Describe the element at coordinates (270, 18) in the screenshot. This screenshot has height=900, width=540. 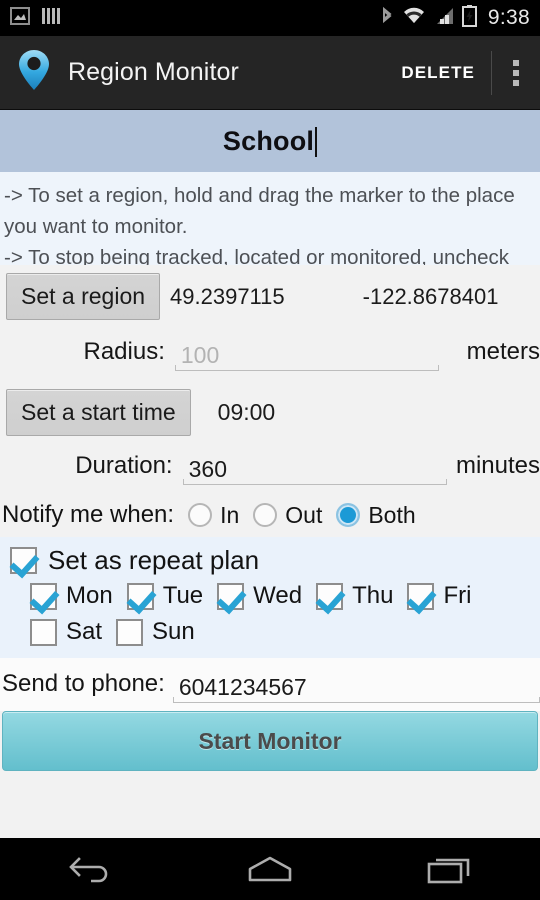
I see `status-bar: 9:38` at that location.